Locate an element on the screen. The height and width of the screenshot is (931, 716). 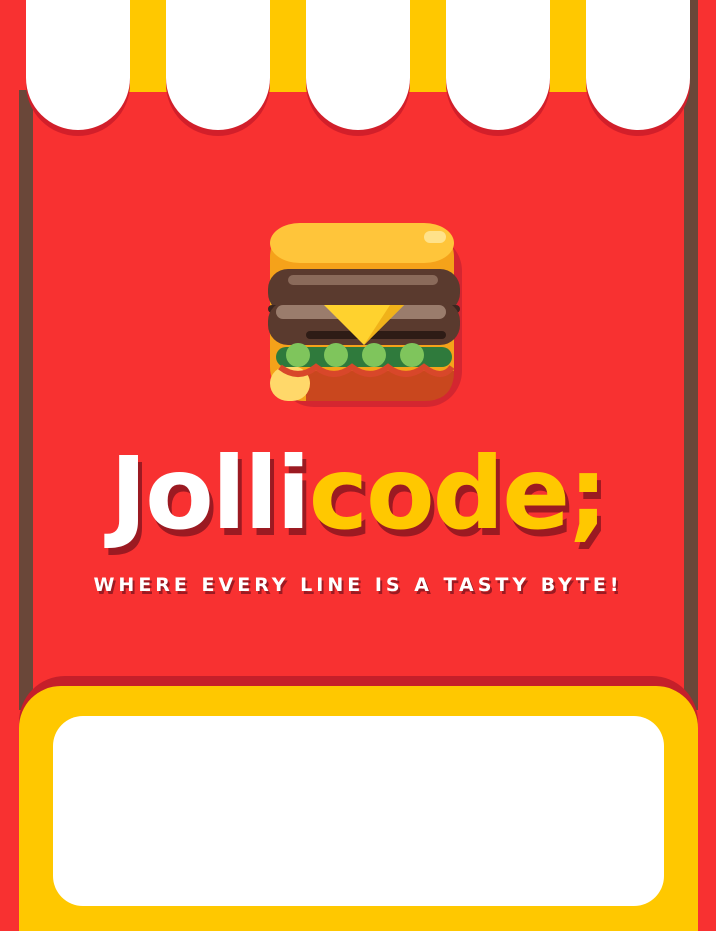
brand-title: Jollicode; is located at coordinates (358, 494).